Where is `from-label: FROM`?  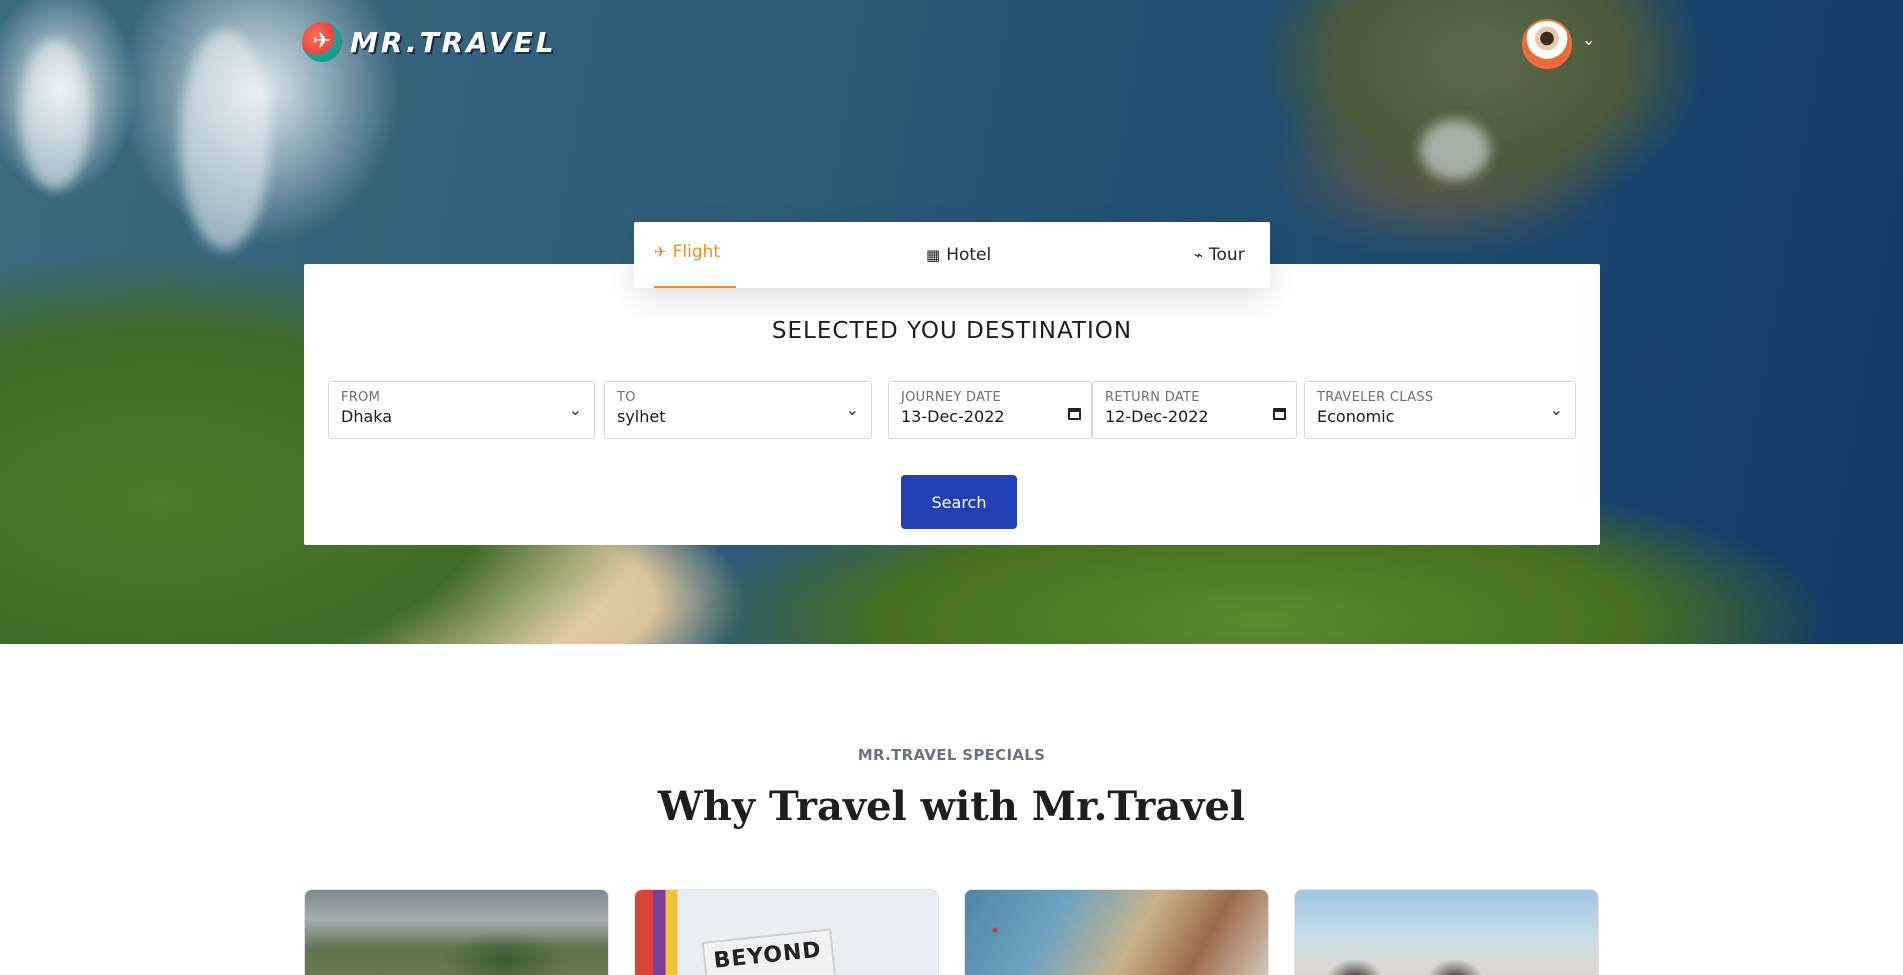 from-label: FROM is located at coordinates (361, 397).